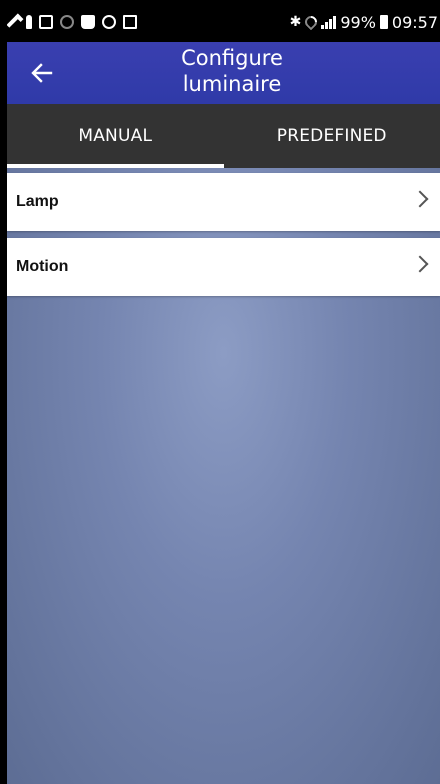 This screenshot has width=440, height=784. I want to click on tab-bar: MANUAL PREDEFINED, so click(223, 136).